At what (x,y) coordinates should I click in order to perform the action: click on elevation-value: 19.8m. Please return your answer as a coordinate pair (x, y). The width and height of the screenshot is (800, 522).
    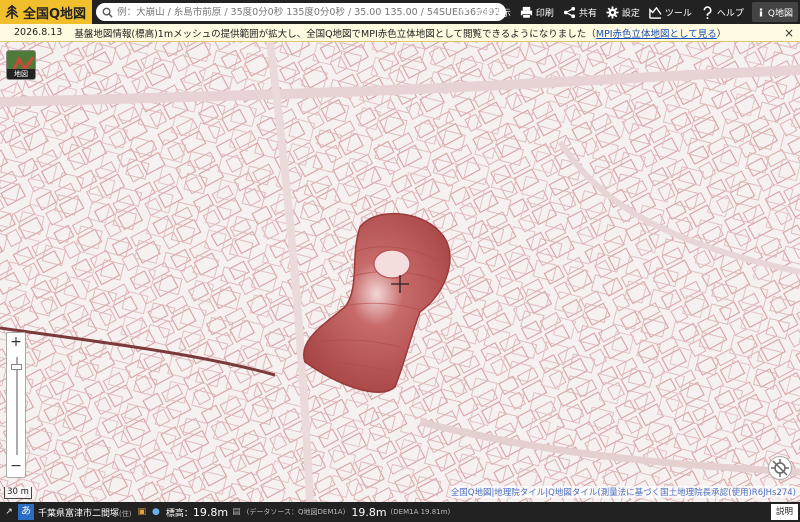
    Looking at the image, I should click on (210, 512).